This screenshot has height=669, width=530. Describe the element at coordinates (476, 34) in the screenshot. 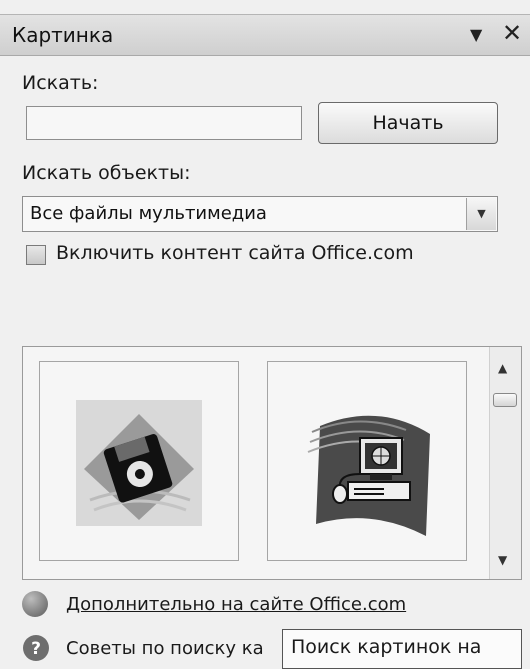

I see `pane-menu-icon: ▼` at that location.